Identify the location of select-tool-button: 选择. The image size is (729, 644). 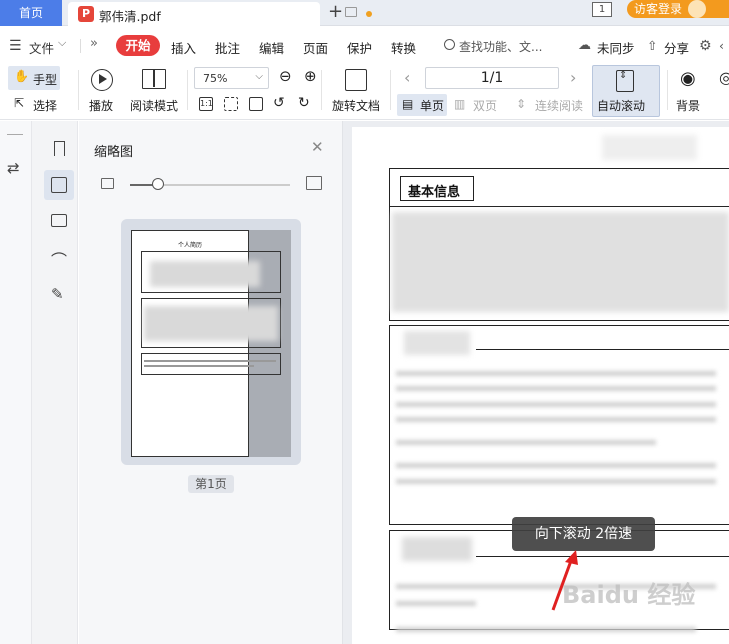
(45, 105).